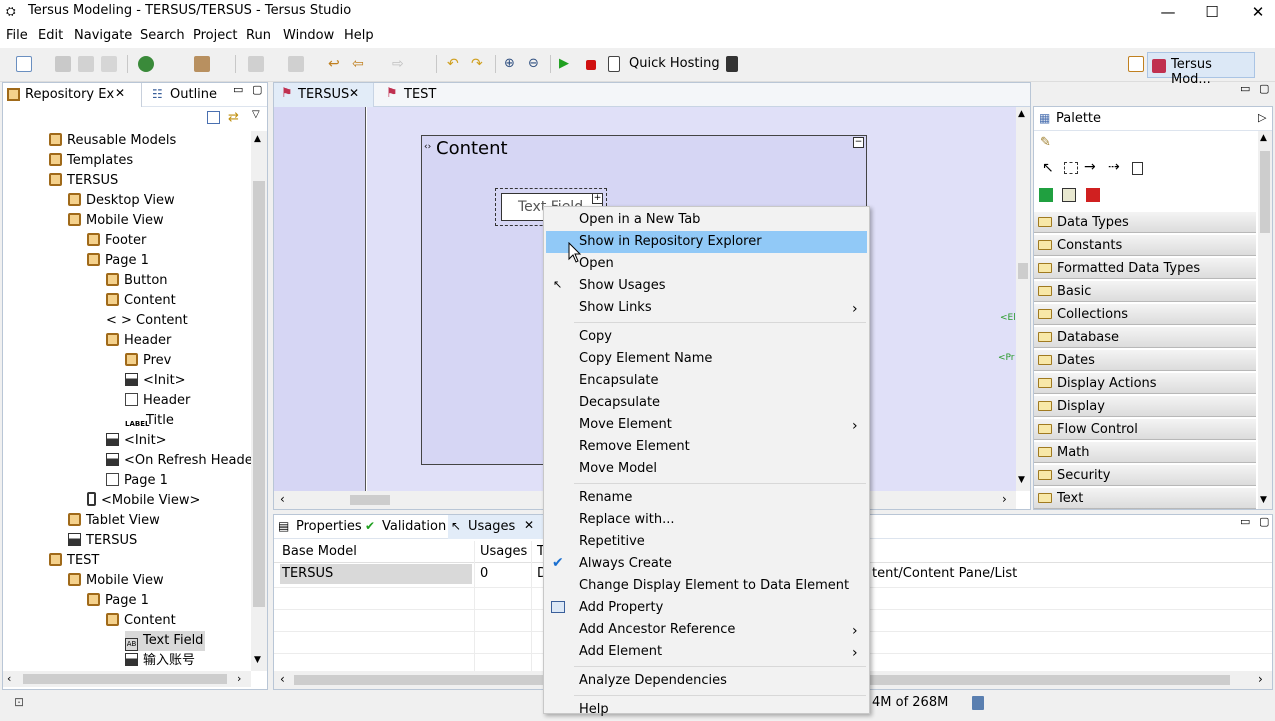 The image size is (1275, 721). Describe the element at coordinates (512, 64) in the screenshot. I see `zoom-in-icon: ⊕` at that location.